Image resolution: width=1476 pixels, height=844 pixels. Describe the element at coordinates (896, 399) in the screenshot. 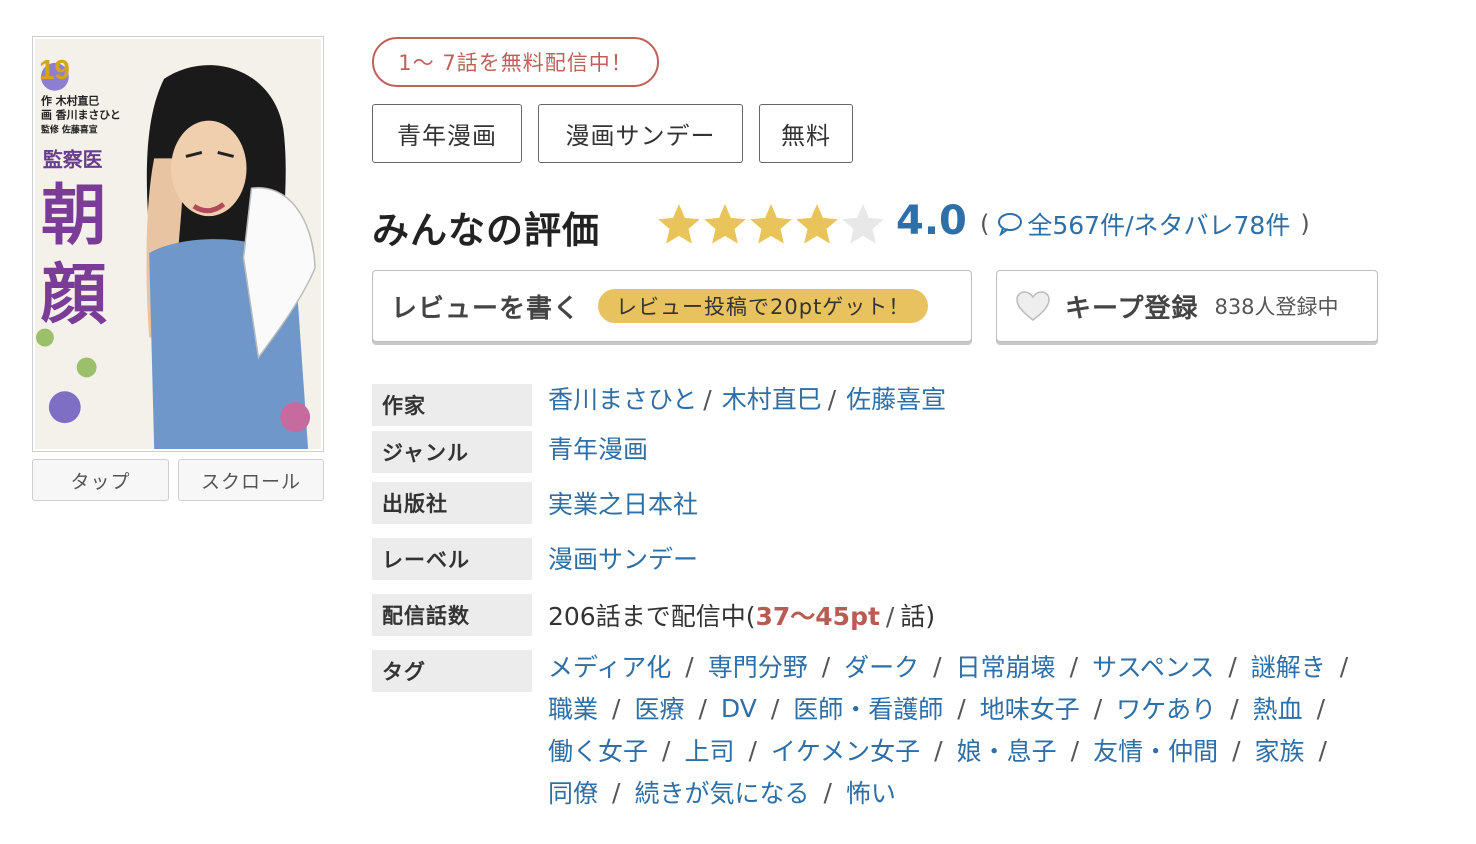

I see `author-link: 佐藤喜宣` at that location.